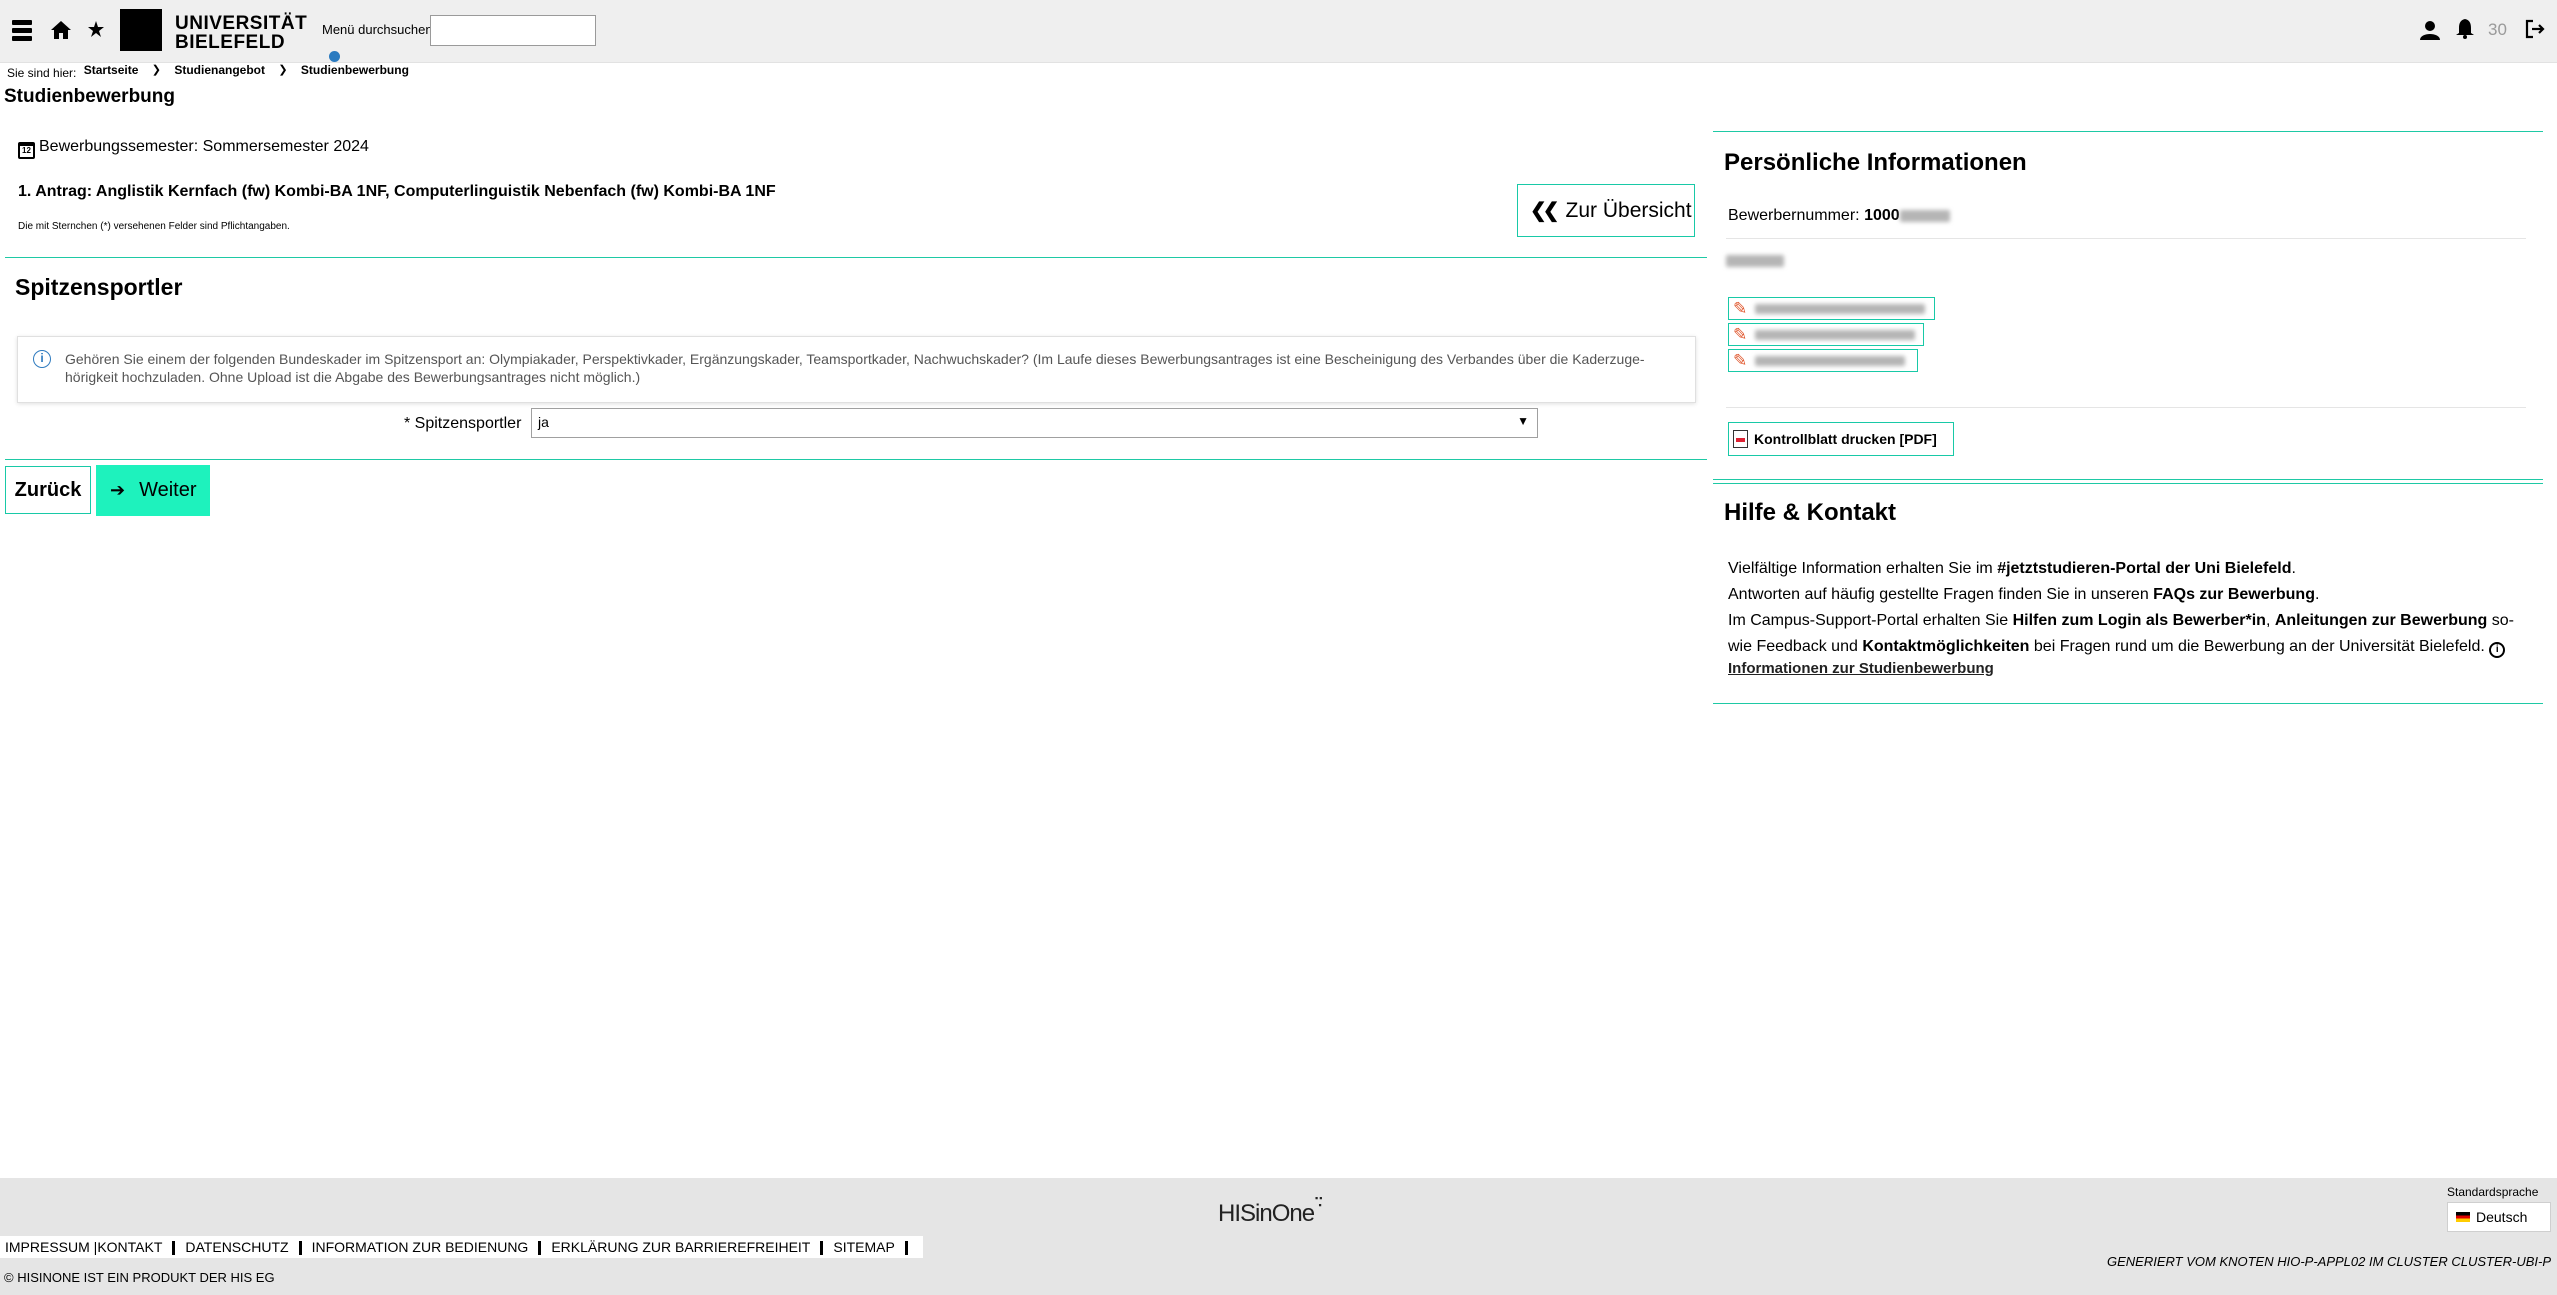  What do you see at coordinates (1945, 646) in the screenshot?
I see `contact-link: Kontaktmöglichkeiten` at bounding box center [1945, 646].